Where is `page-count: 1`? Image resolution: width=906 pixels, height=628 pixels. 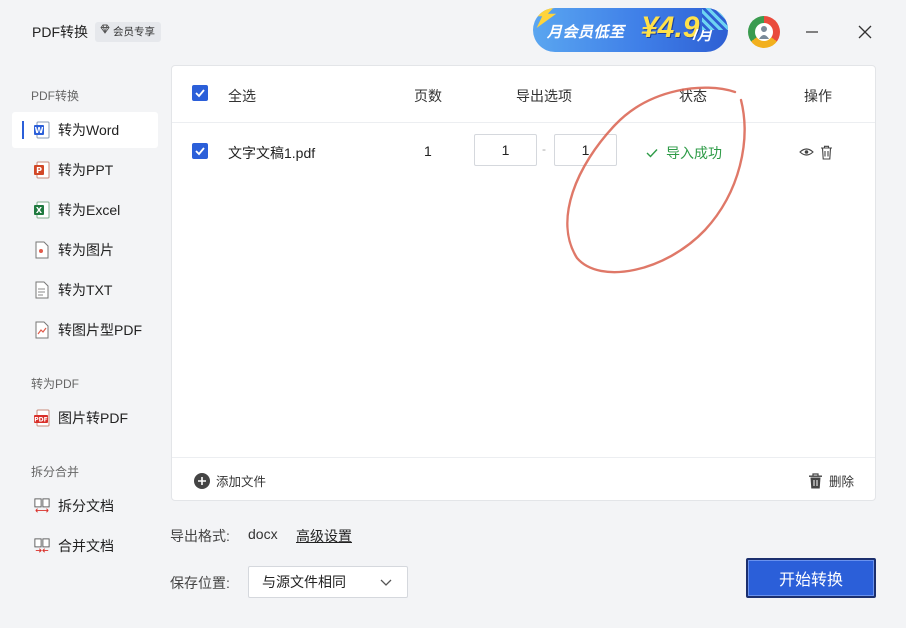
page-count: 1 is located at coordinates (428, 151).